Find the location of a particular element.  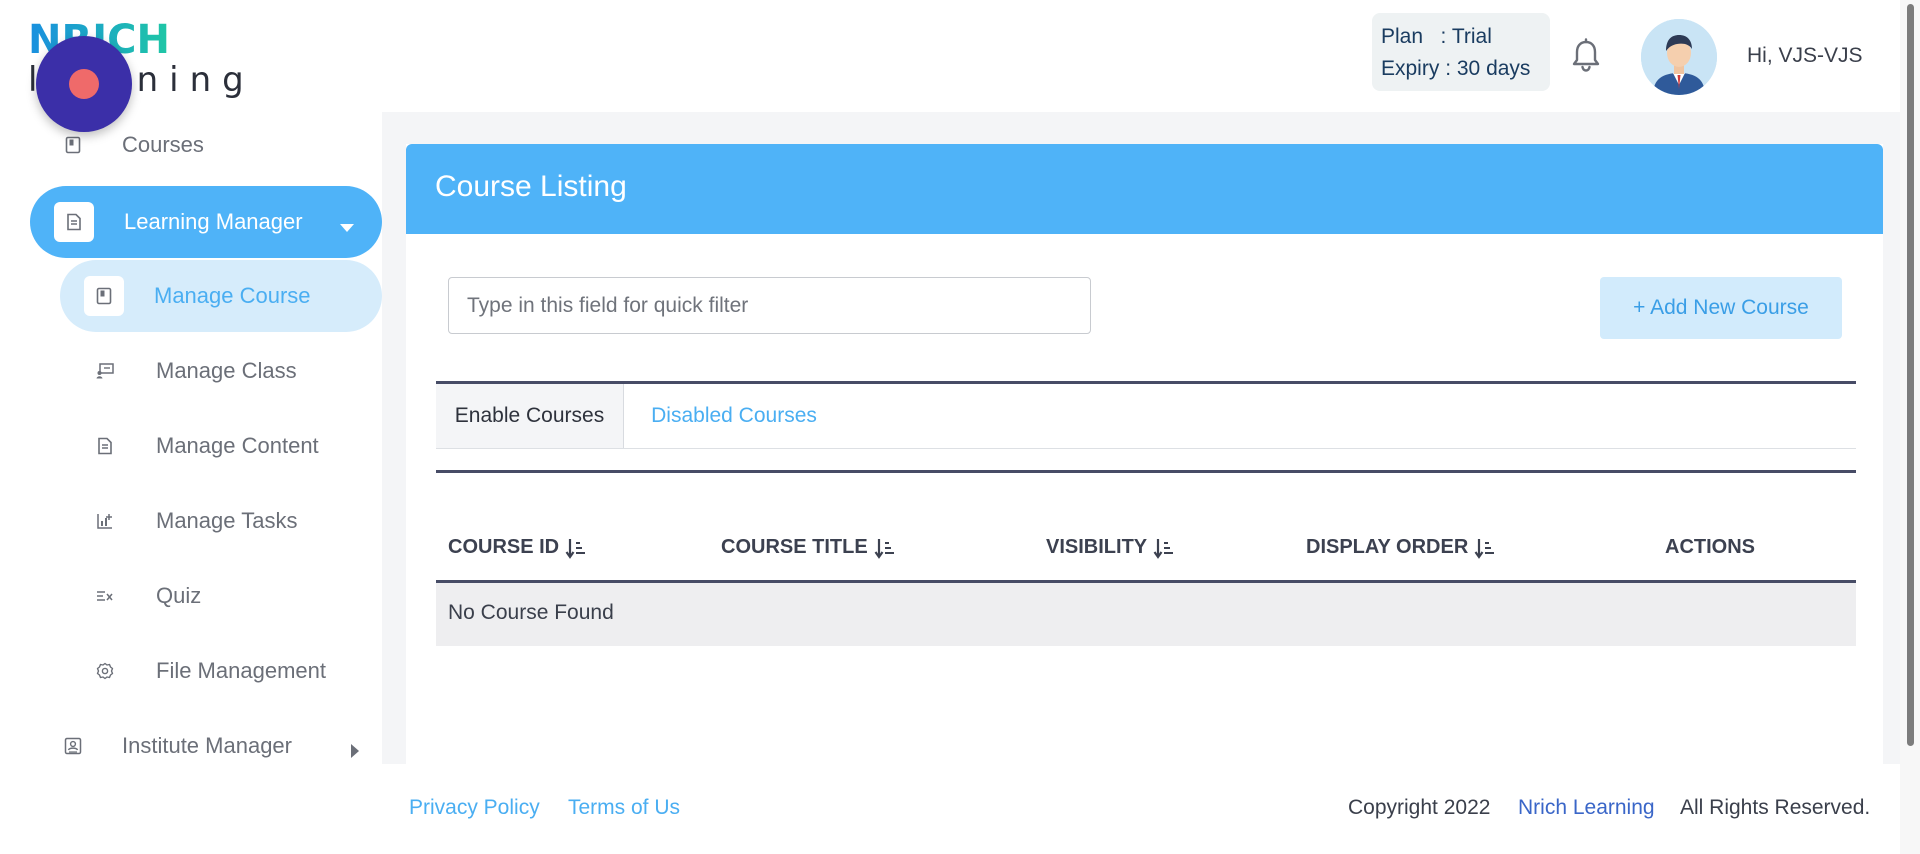

column-header-label: VISIBILITY is located at coordinates (1097, 547).